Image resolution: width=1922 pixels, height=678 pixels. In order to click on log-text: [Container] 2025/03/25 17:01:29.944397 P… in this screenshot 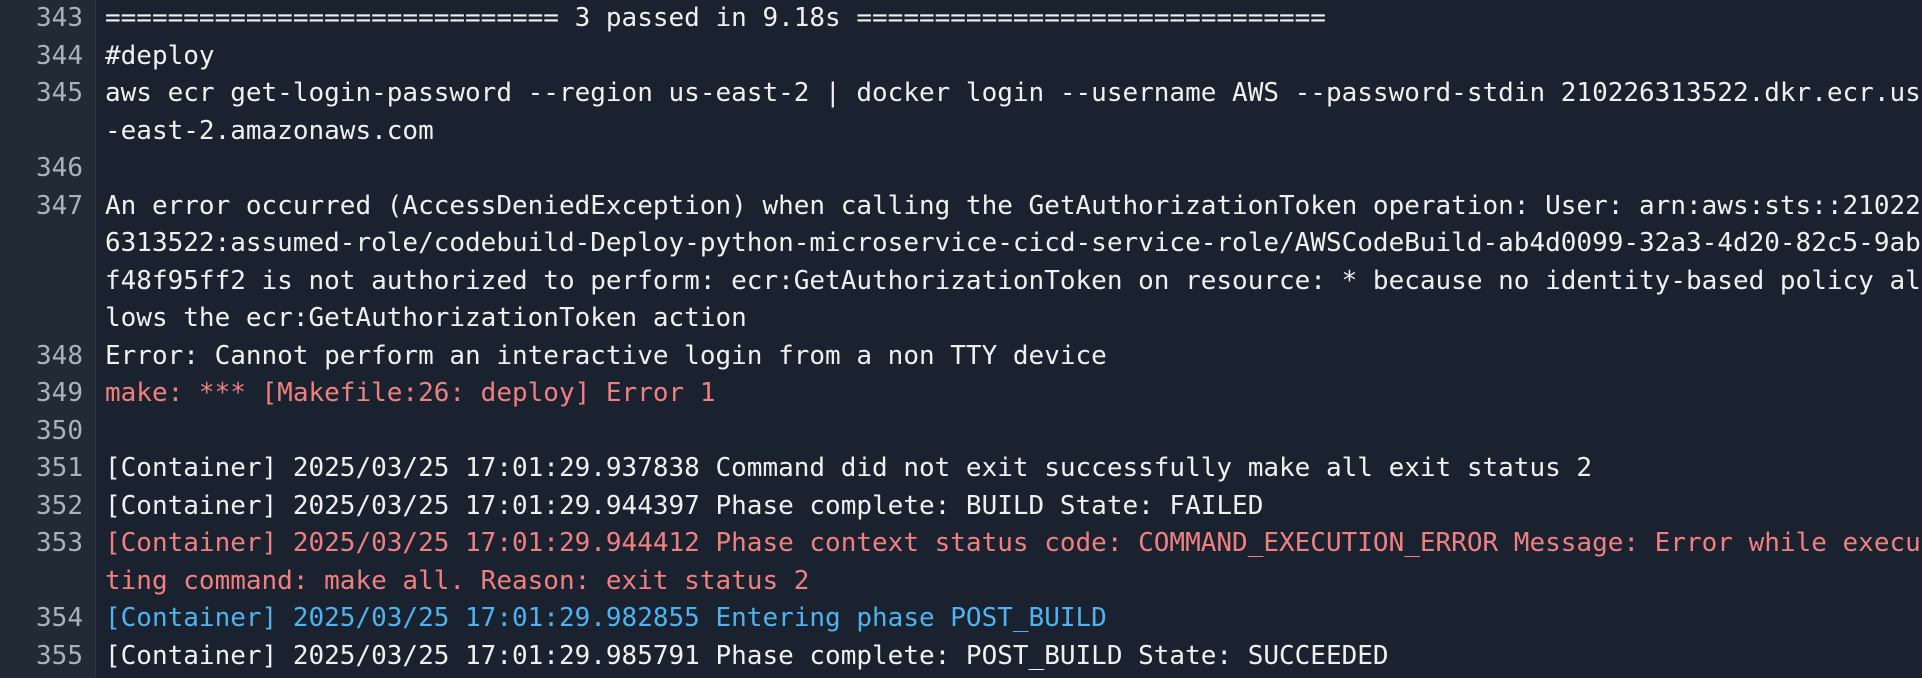, I will do `click(684, 505)`.